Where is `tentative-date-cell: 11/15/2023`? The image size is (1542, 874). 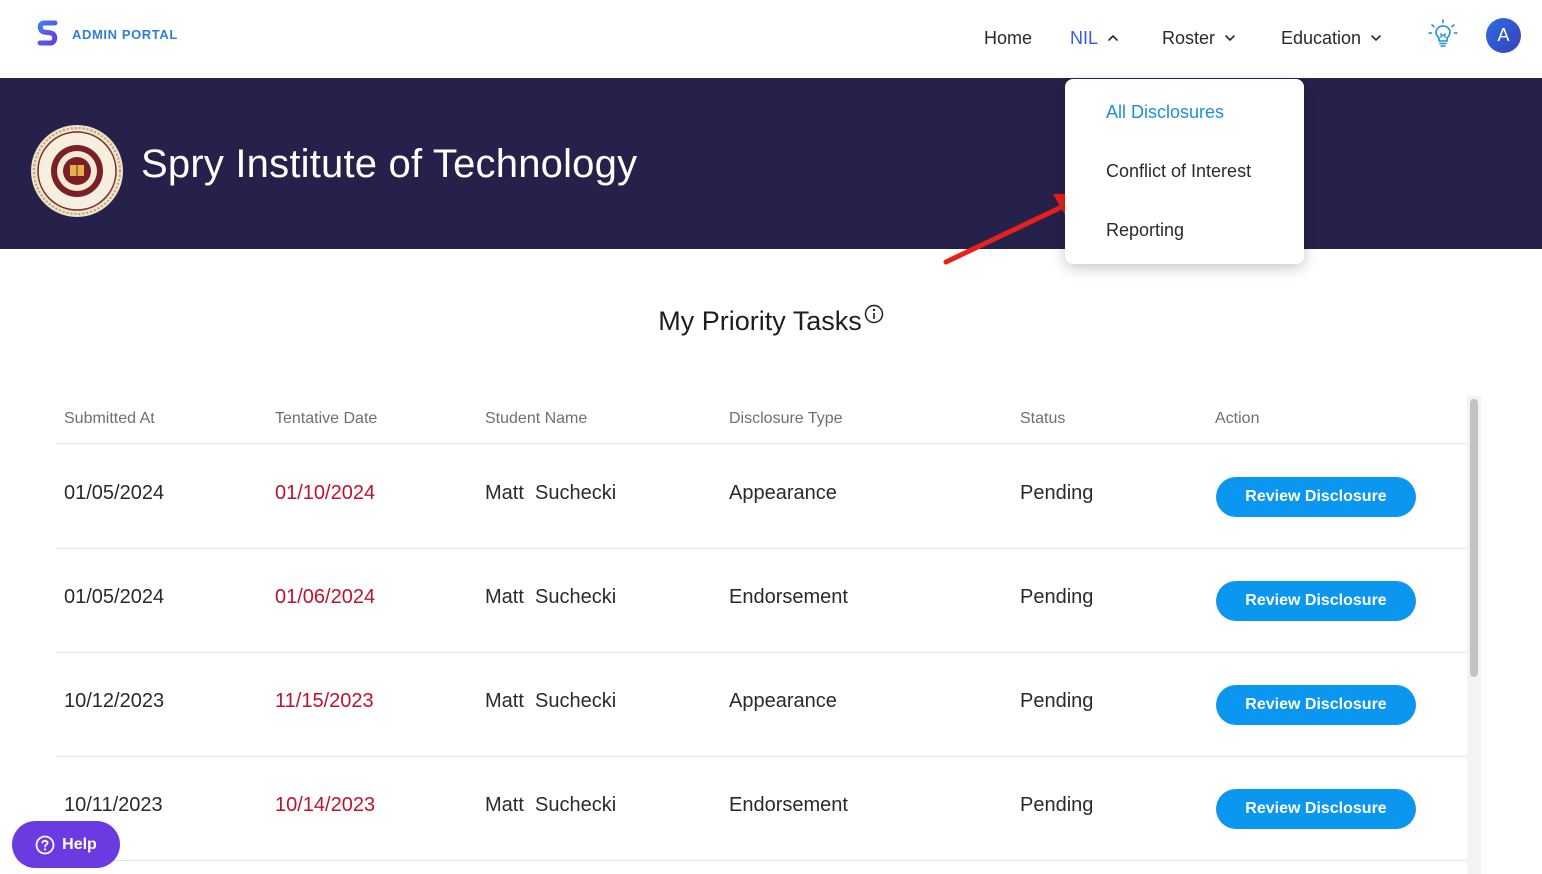
tentative-date-cell: 11/15/2023 is located at coordinates (324, 701).